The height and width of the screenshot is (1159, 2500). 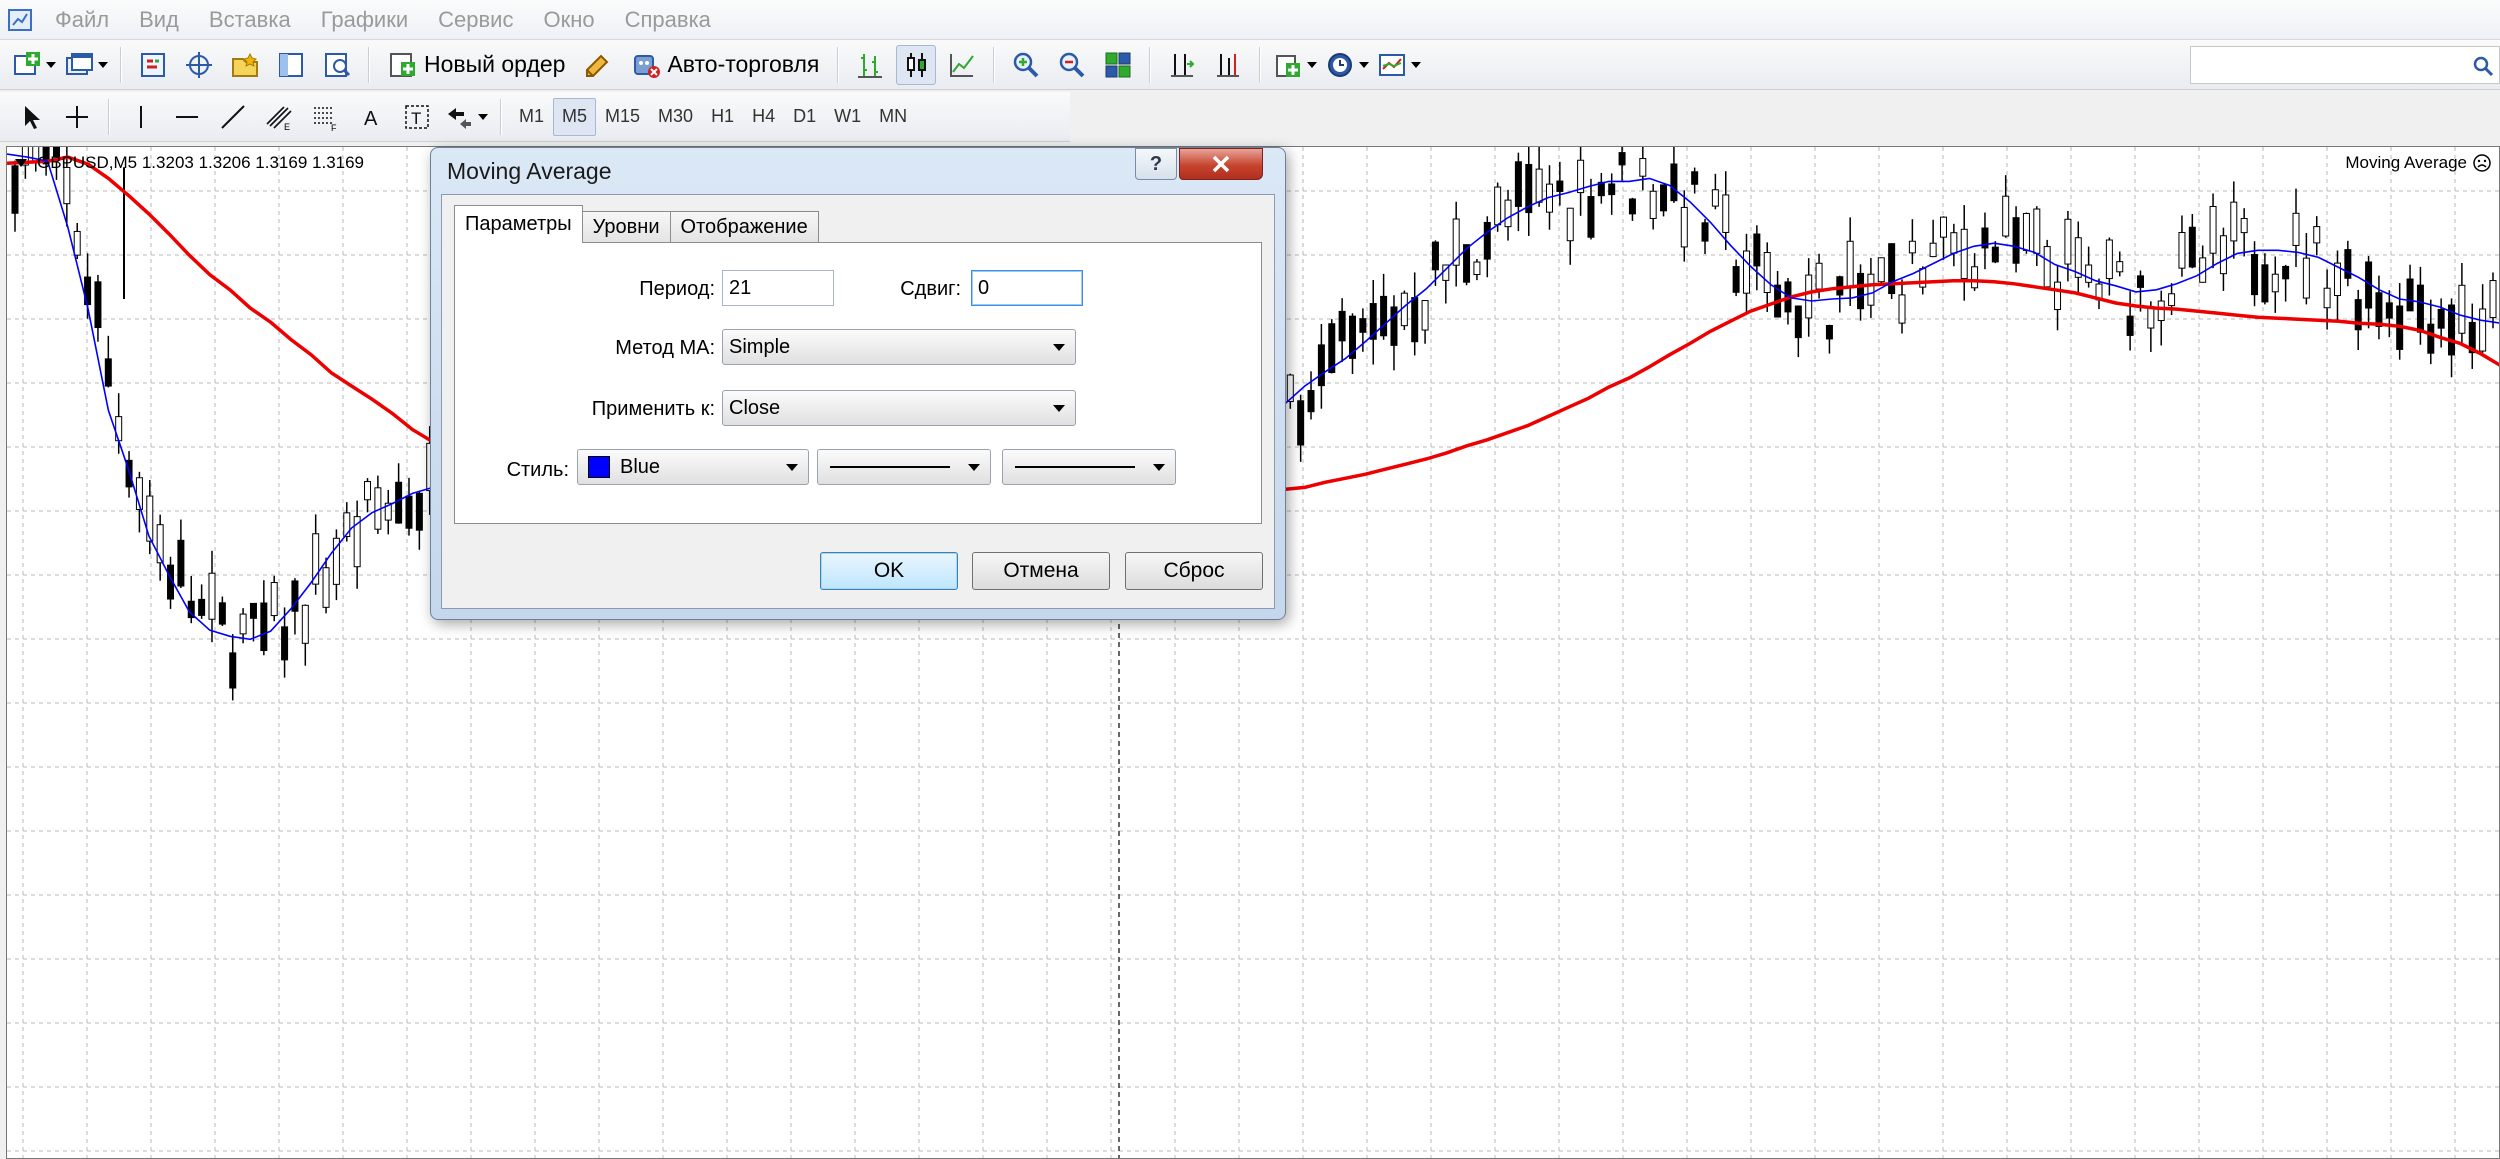 I want to click on new-order-button: Новый ордер, so click(x=476, y=65).